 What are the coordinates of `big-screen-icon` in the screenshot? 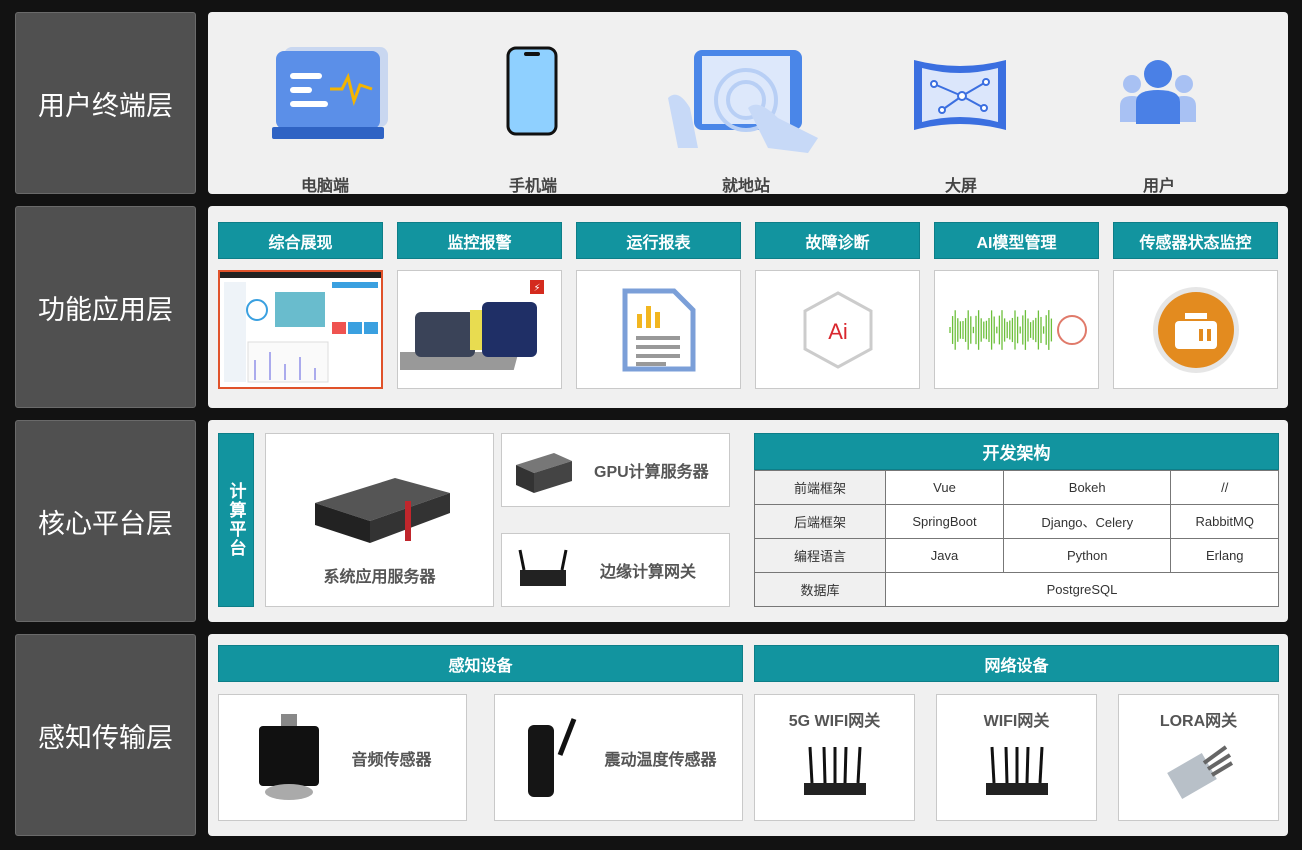 It's located at (960, 95).